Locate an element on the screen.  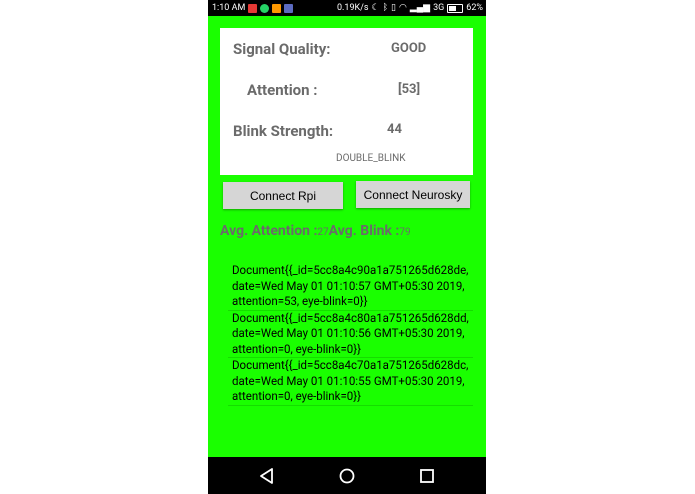
status-bar-right: 0.19K/s ☾ ᛒ ▯ ◠ ▂▄▆ 3G 62% is located at coordinates (411, 8).